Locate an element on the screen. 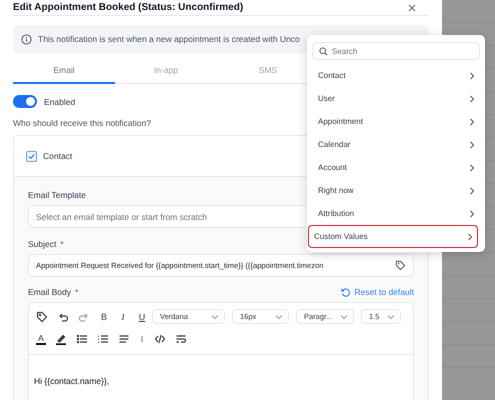  wrap-icon is located at coordinates (181, 339).